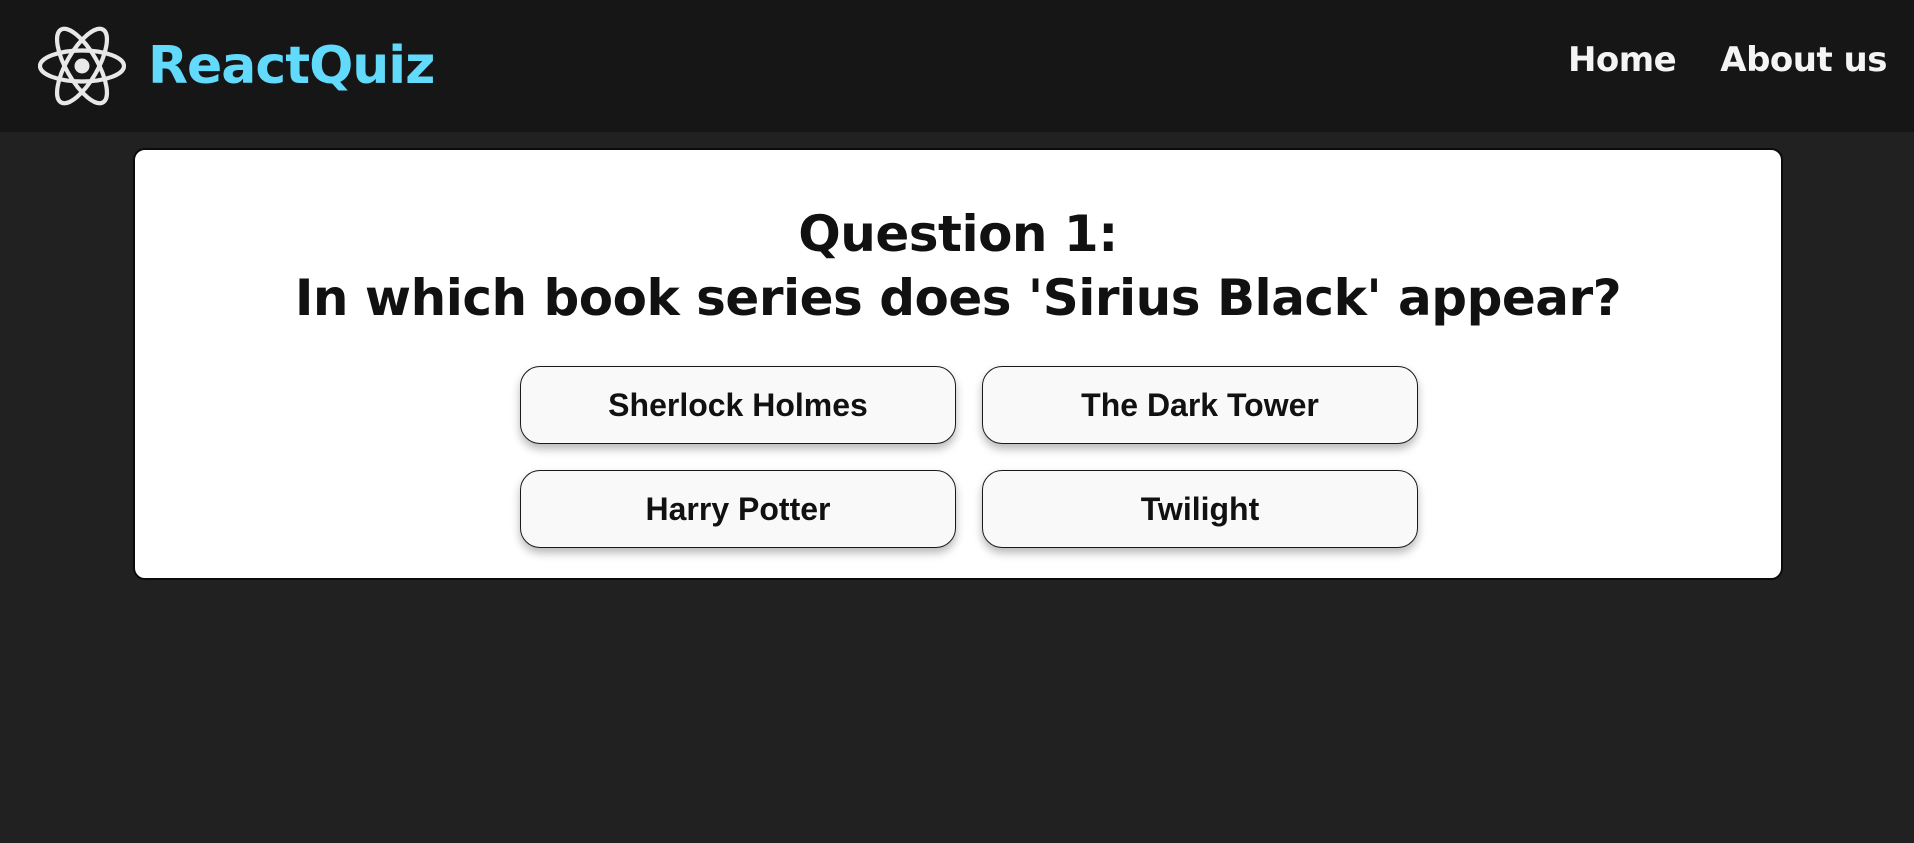 This screenshot has width=1914, height=843. Describe the element at coordinates (1200, 509) in the screenshot. I see `answer-button-twilight: Twilight` at that location.